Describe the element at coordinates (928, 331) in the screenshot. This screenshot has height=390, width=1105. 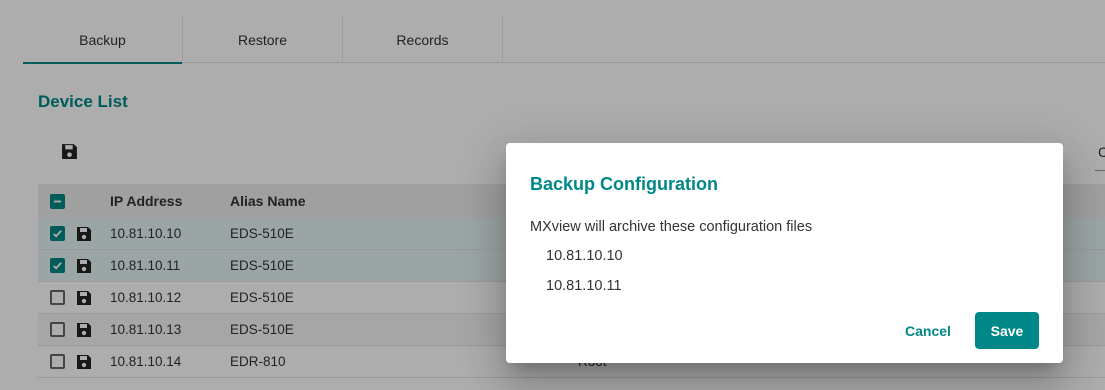
I see `cancel-button: Cancel` at that location.